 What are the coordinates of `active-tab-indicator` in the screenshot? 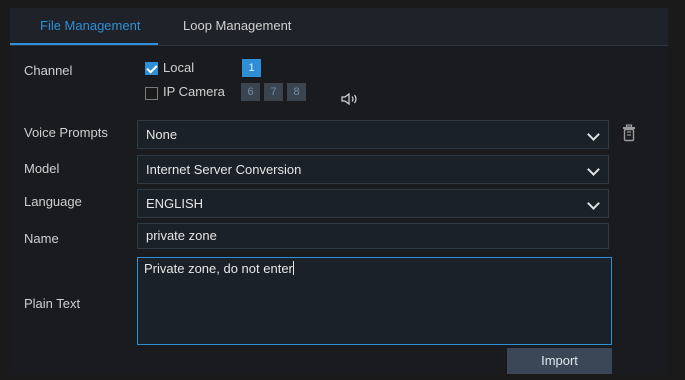 It's located at (84, 44).